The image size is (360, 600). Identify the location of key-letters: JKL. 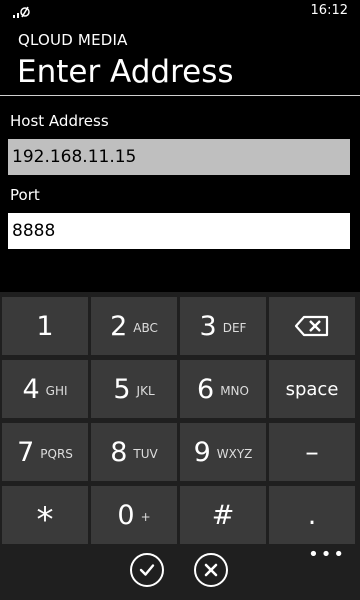
(145, 391).